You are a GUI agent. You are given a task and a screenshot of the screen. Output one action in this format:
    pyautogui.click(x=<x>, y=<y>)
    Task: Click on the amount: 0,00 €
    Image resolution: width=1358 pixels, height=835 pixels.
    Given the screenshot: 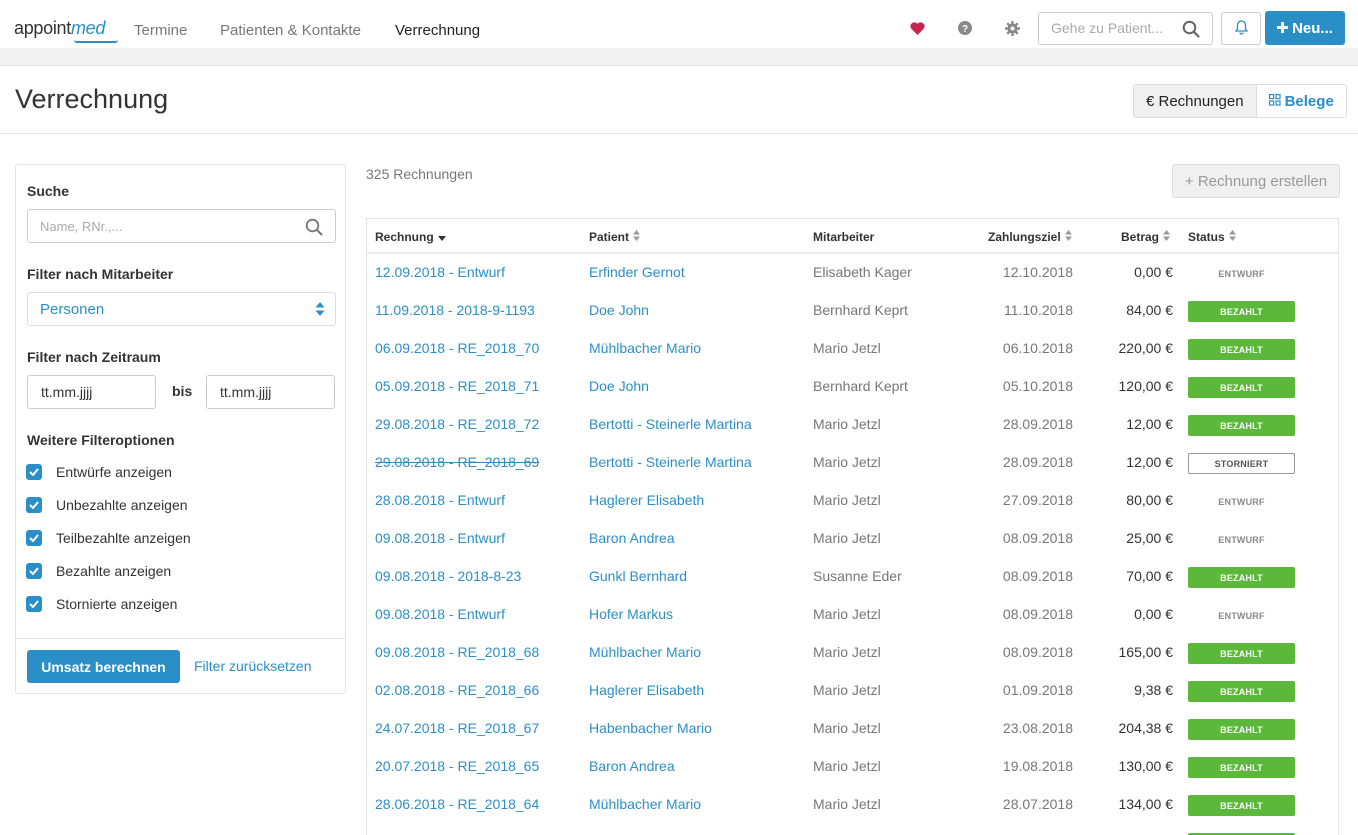 What is the action you would take?
    pyautogui.click(x=1153, y=614)
    